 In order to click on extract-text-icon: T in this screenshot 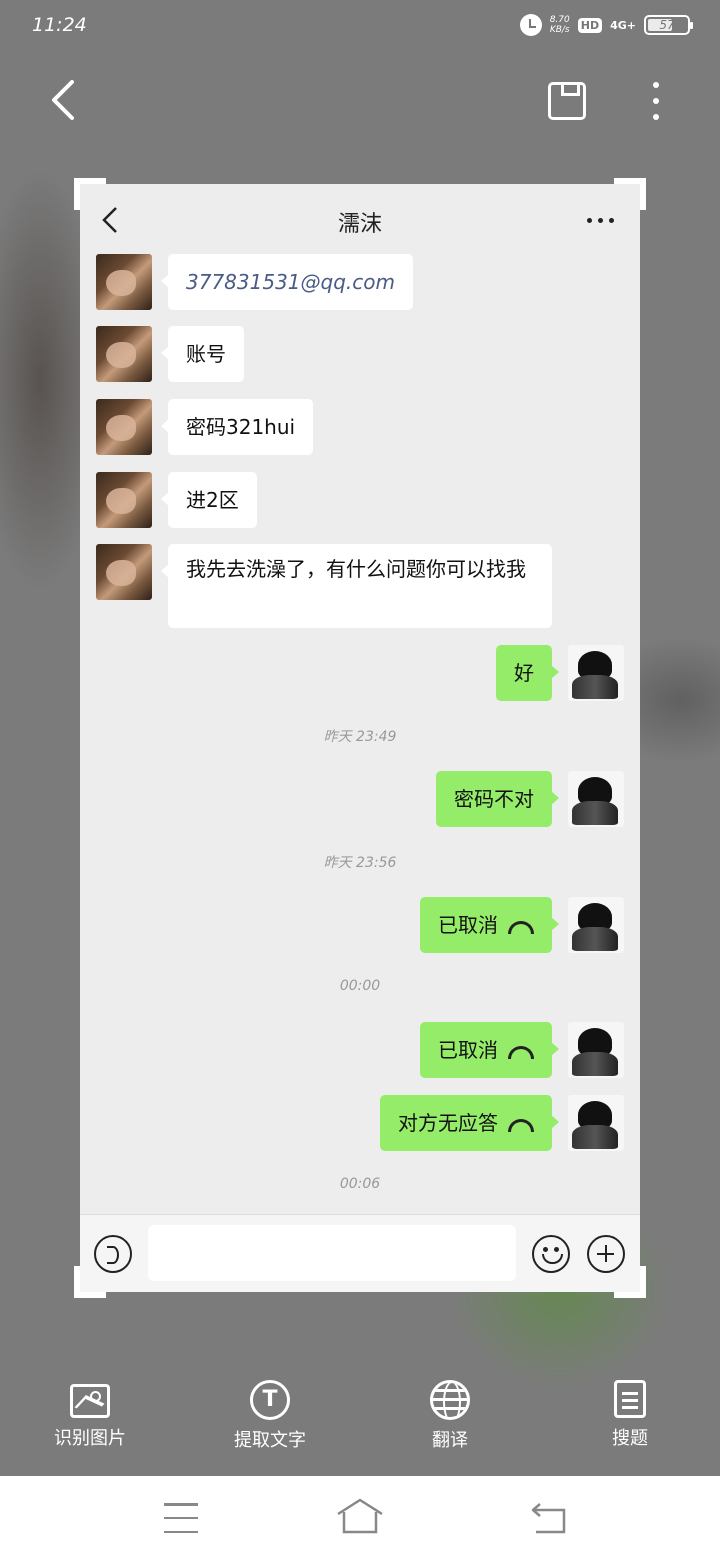, I will do `click(270, 1400)`.